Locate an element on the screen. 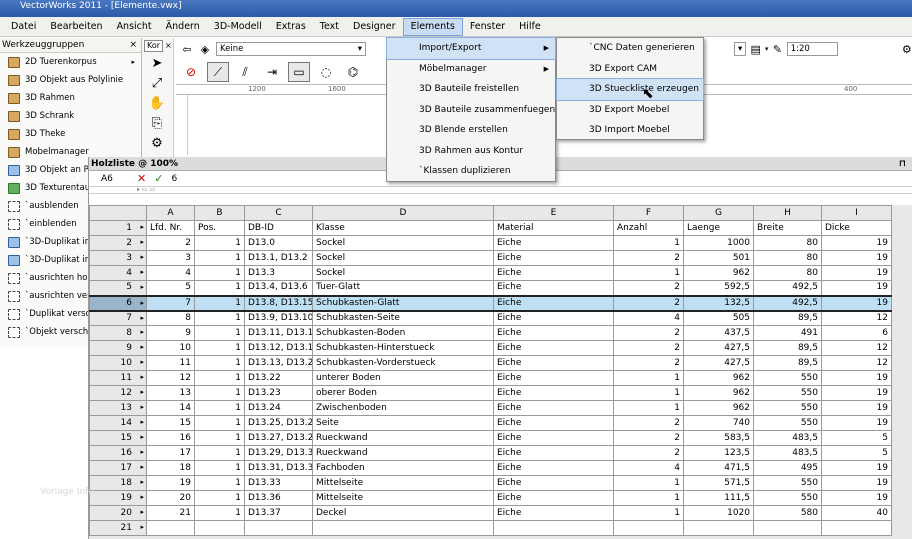  row-header: 15 is located at coordinates (118, 438).